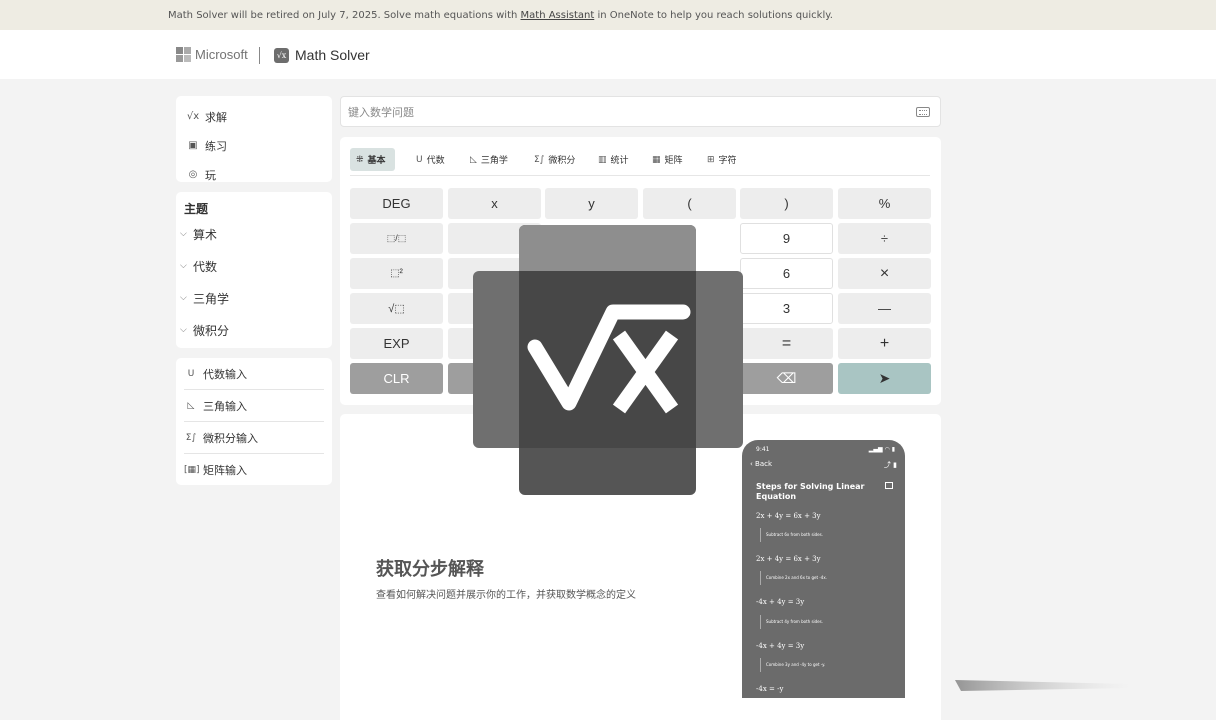 Image resolution: width=1216 pixels, height=720 pixels. I want to click on phone-step-equation: -4x + 4y = 3y, so click(780, 646).